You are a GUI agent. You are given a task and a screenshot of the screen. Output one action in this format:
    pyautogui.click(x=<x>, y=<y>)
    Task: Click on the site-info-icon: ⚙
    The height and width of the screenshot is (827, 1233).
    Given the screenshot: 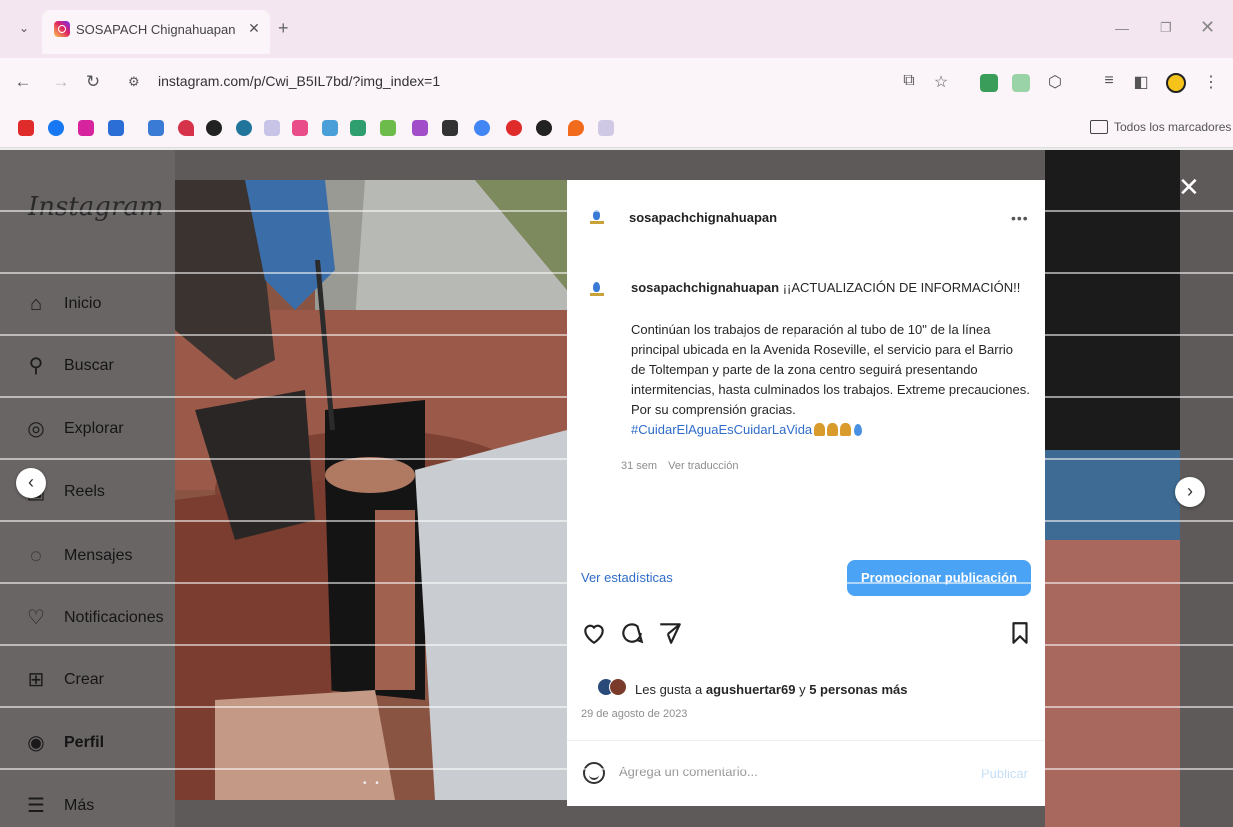 What is the action you would take?
    pyautogui.click(x=134, y=82)
    